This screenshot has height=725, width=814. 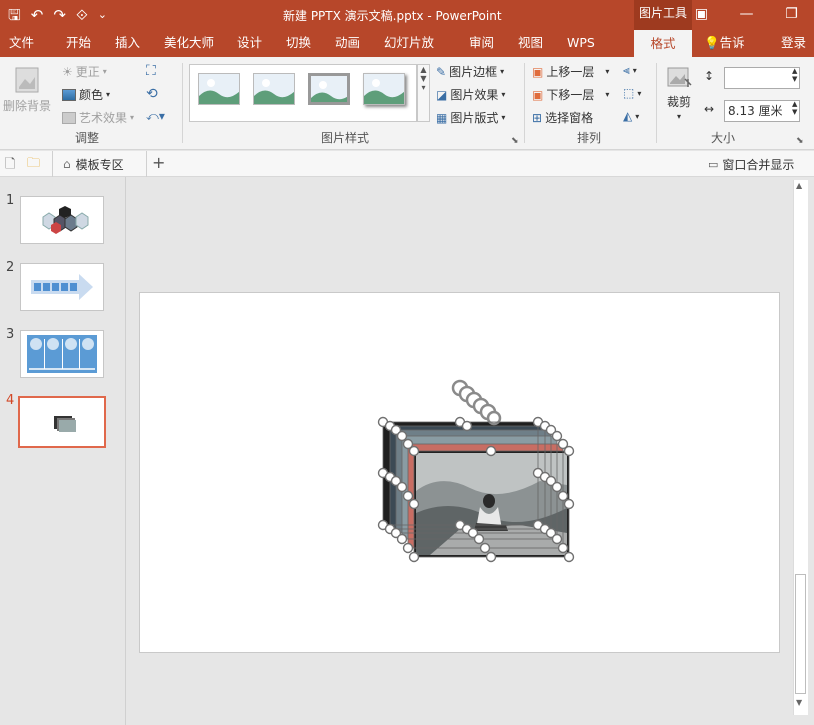 What do you see at coordinates (102, 15) in the screenshot?
I see `customize-qat-icon: ⌄` at bounding box center [102, 15].